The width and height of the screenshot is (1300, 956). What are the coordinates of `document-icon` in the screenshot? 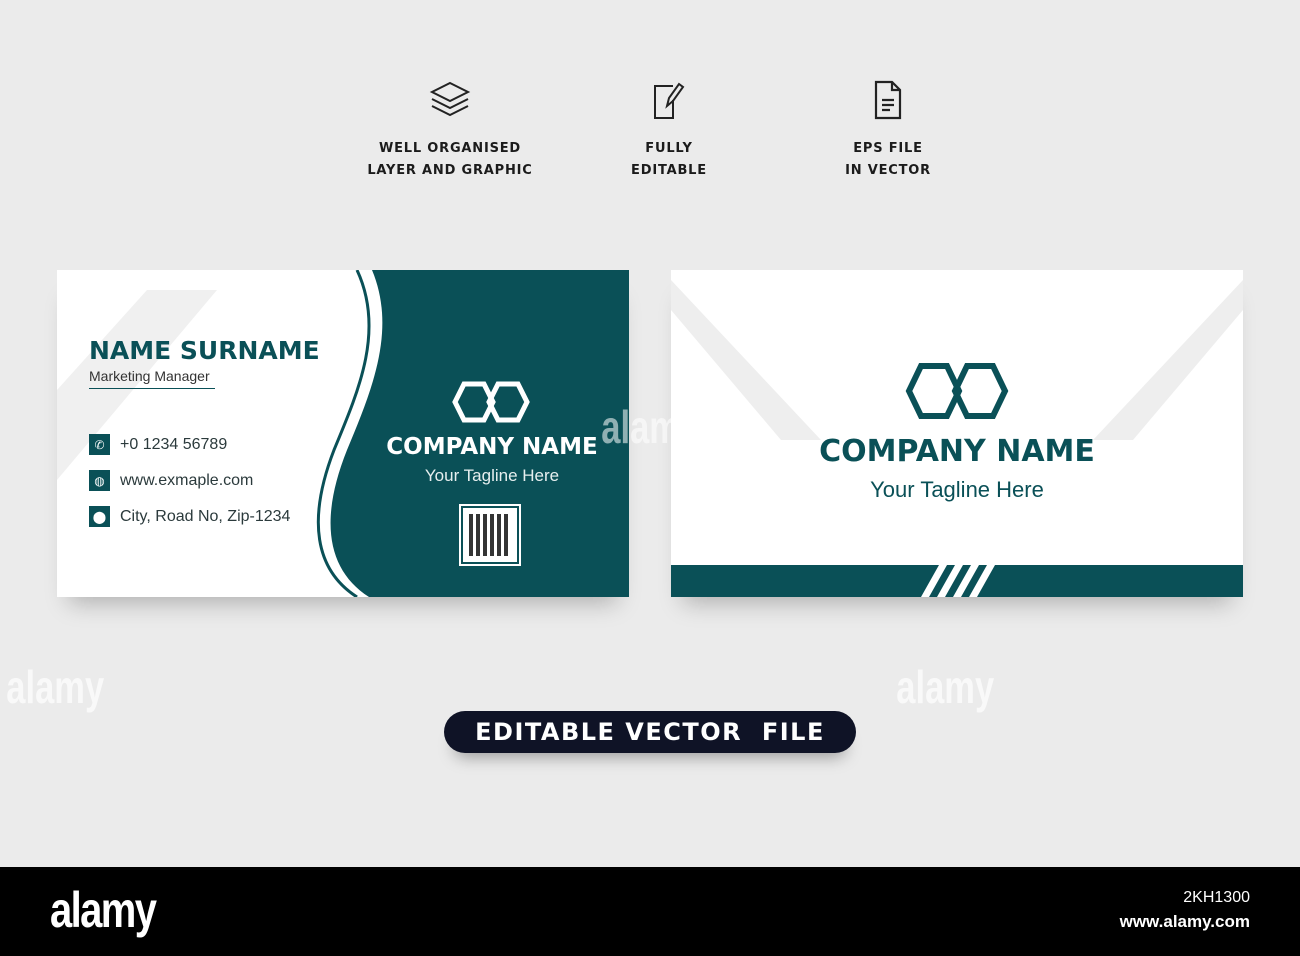 It's located at (888, 100).